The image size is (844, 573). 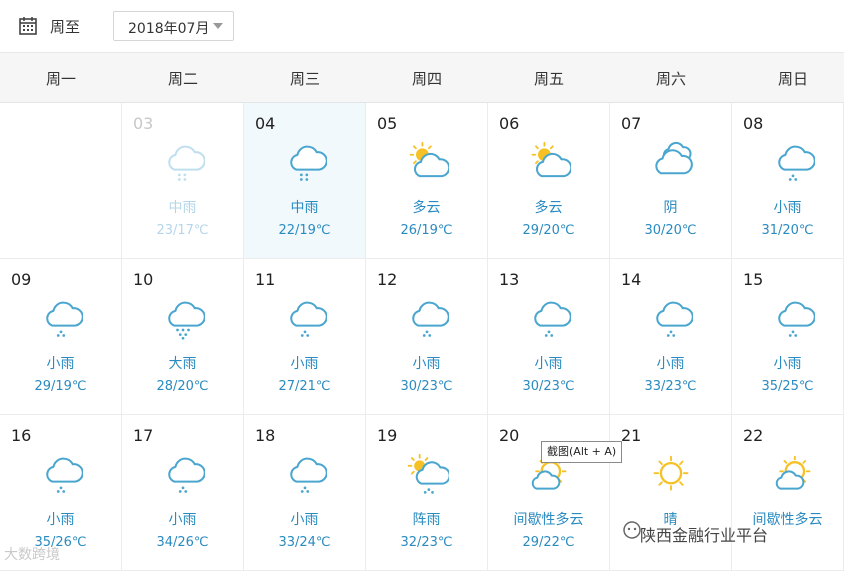 What do you see at coordinates (549, 493) in the screenshot?
I see `day-cell-20: 20 间歇性多云 29/22℃` at bounding box center [549, 493].